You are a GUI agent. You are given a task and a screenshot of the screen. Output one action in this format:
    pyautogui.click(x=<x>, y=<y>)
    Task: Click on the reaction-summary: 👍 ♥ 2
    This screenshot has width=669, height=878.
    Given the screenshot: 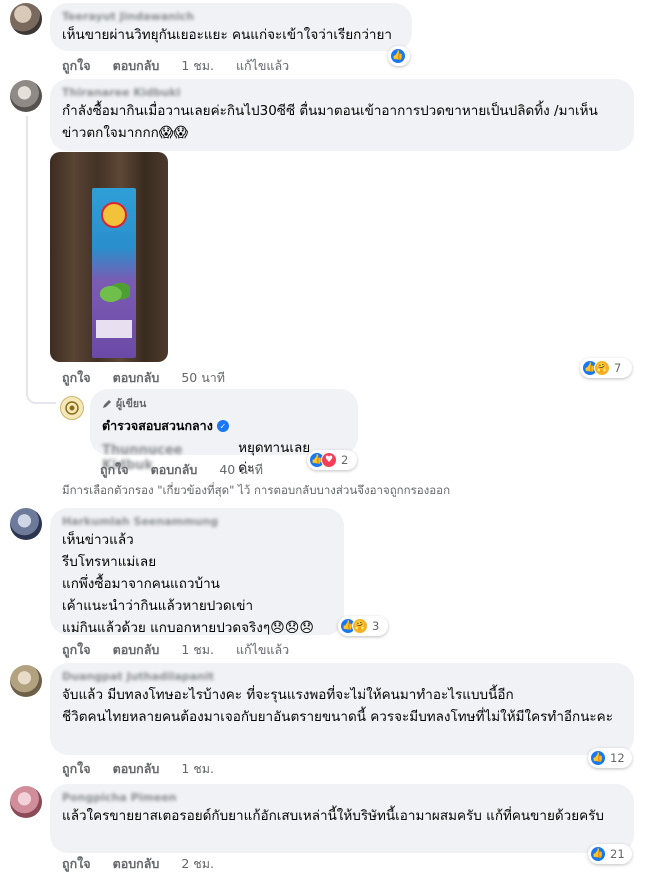 What is the action you would take?
    pyautogui.click(x=332, y=460)
    